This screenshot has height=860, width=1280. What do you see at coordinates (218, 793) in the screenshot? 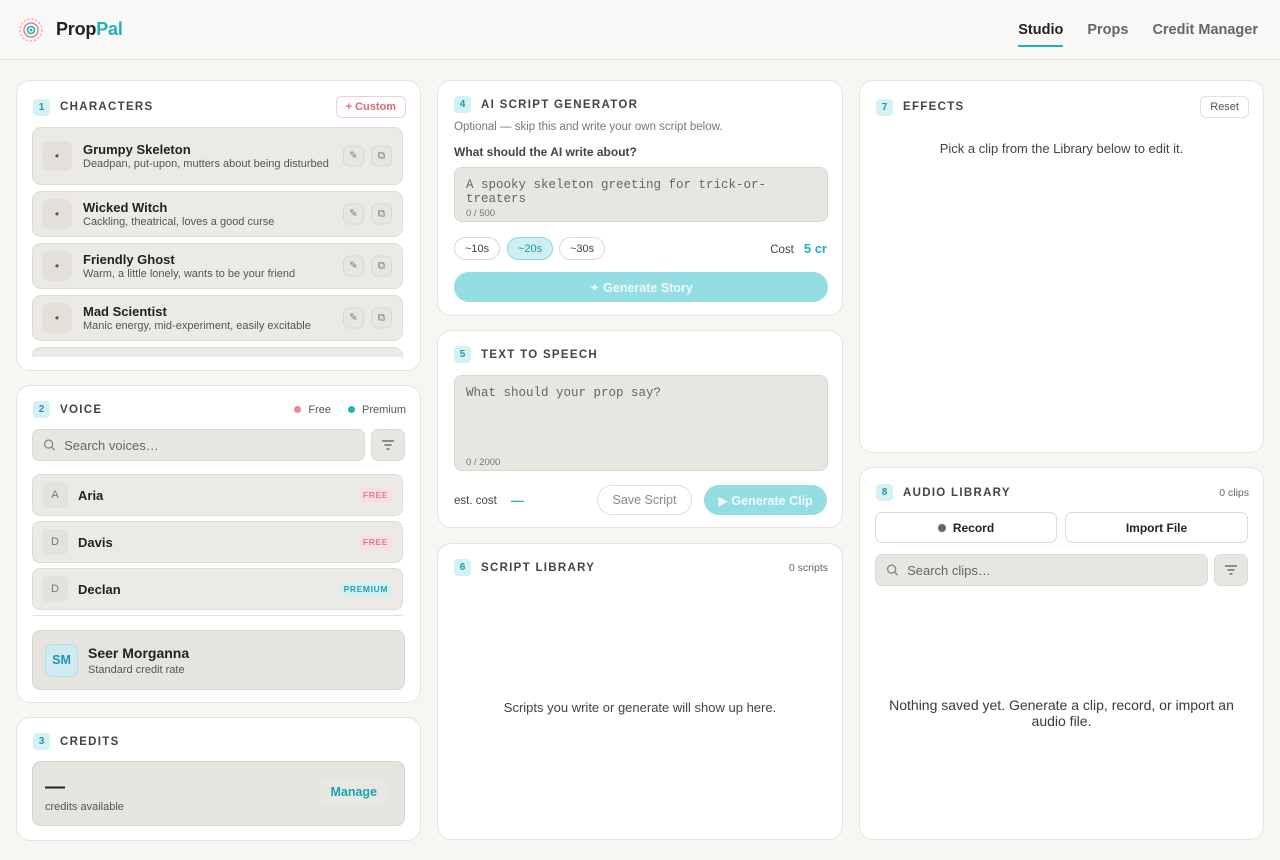
I see `credit-balance: — credits available Manage` at bounding box center [218, 793].